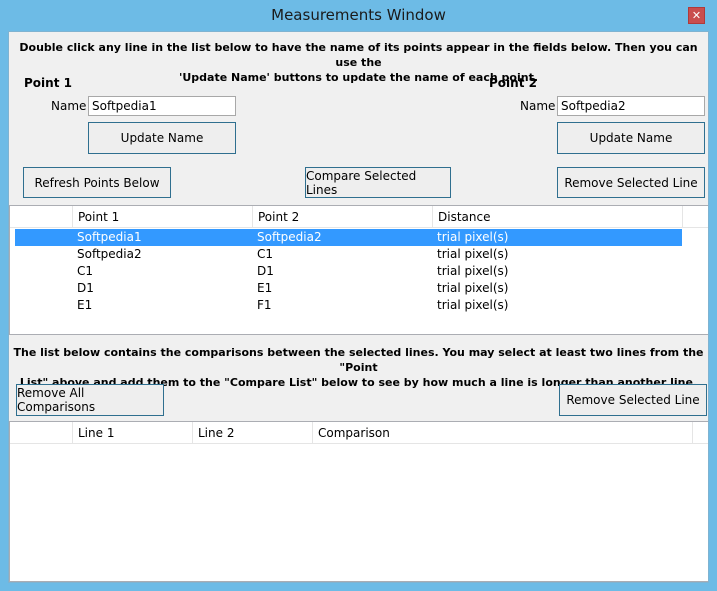 Image resolution: width=717 pixels, height=591 pixels. Describe the element at coordinates (109, 237) in the screenshot. I see `table-cell: Softpedia1` at that location.